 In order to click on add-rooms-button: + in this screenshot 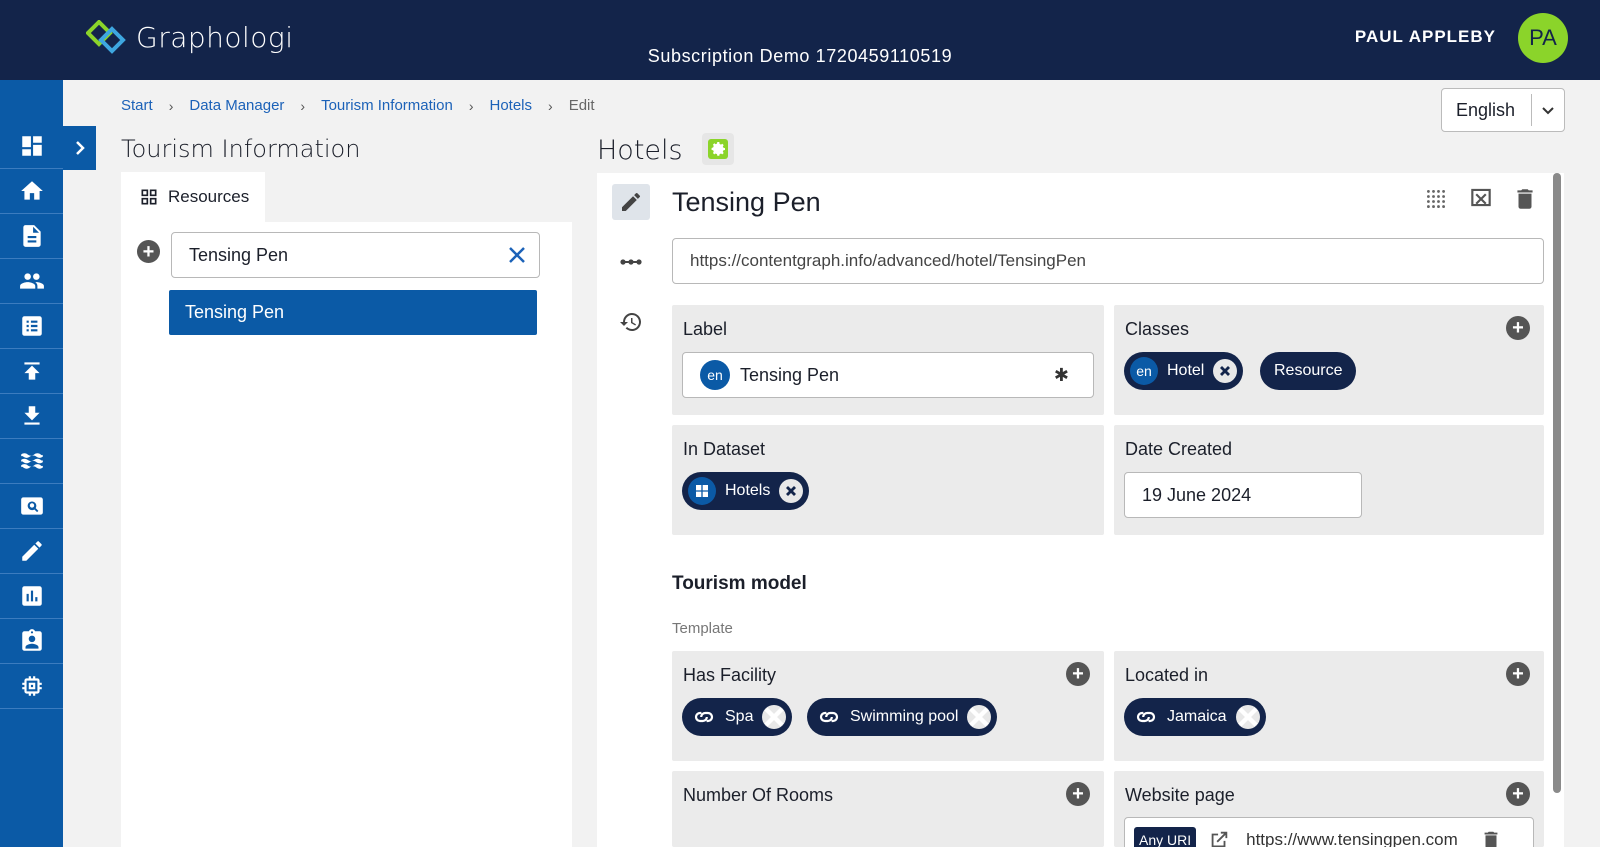, I will do `click(1078, 794)`.